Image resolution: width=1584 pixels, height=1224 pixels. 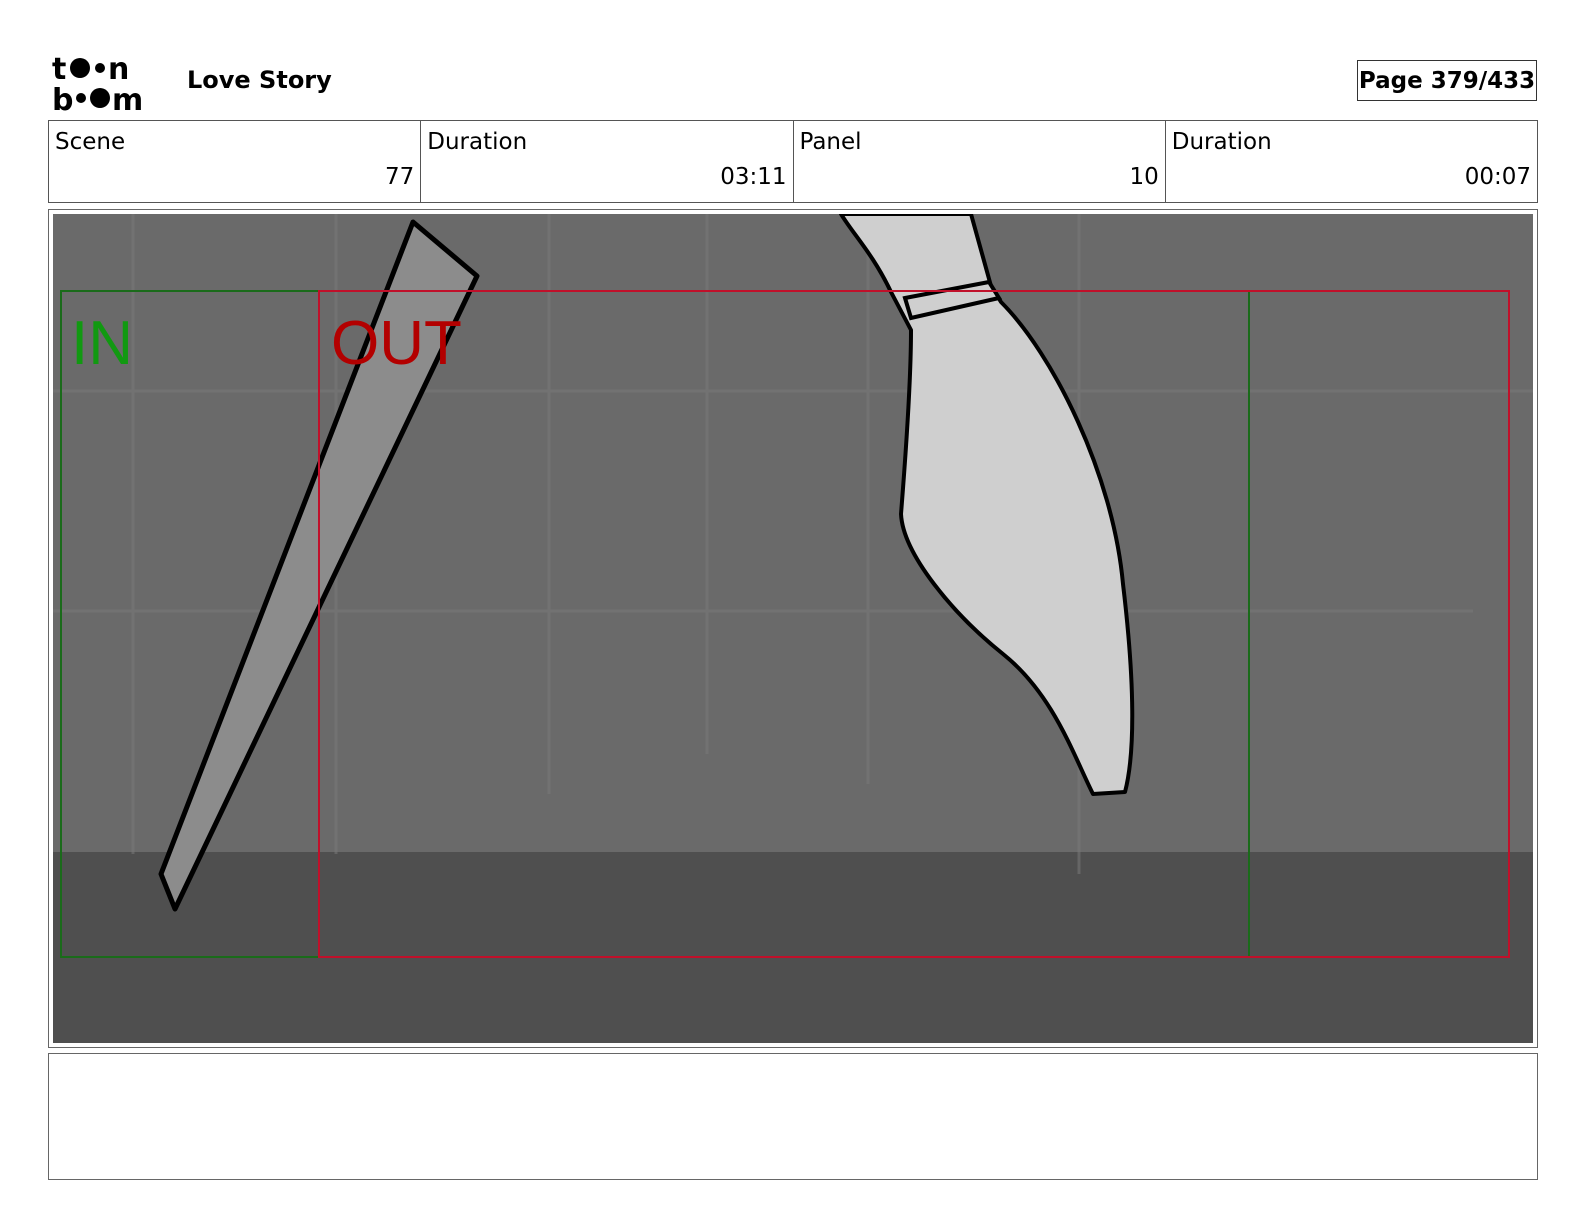 What do you see at coordinates (90, 142) in the screenshot?
I see `scene-label: Scene` at bounding box center [90, 142].